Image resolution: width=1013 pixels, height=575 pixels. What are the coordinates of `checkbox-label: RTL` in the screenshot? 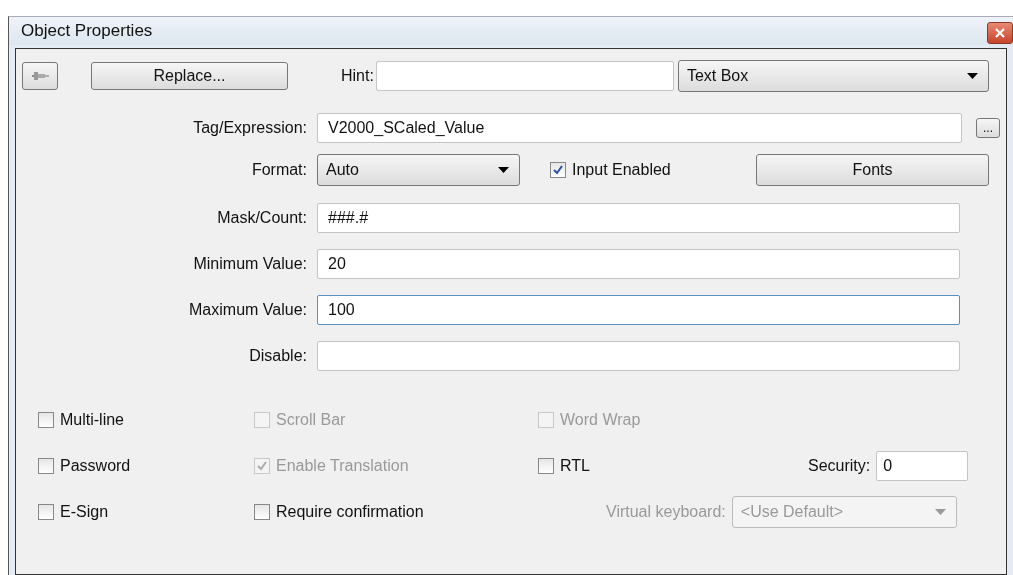 It's located at (575, 466).